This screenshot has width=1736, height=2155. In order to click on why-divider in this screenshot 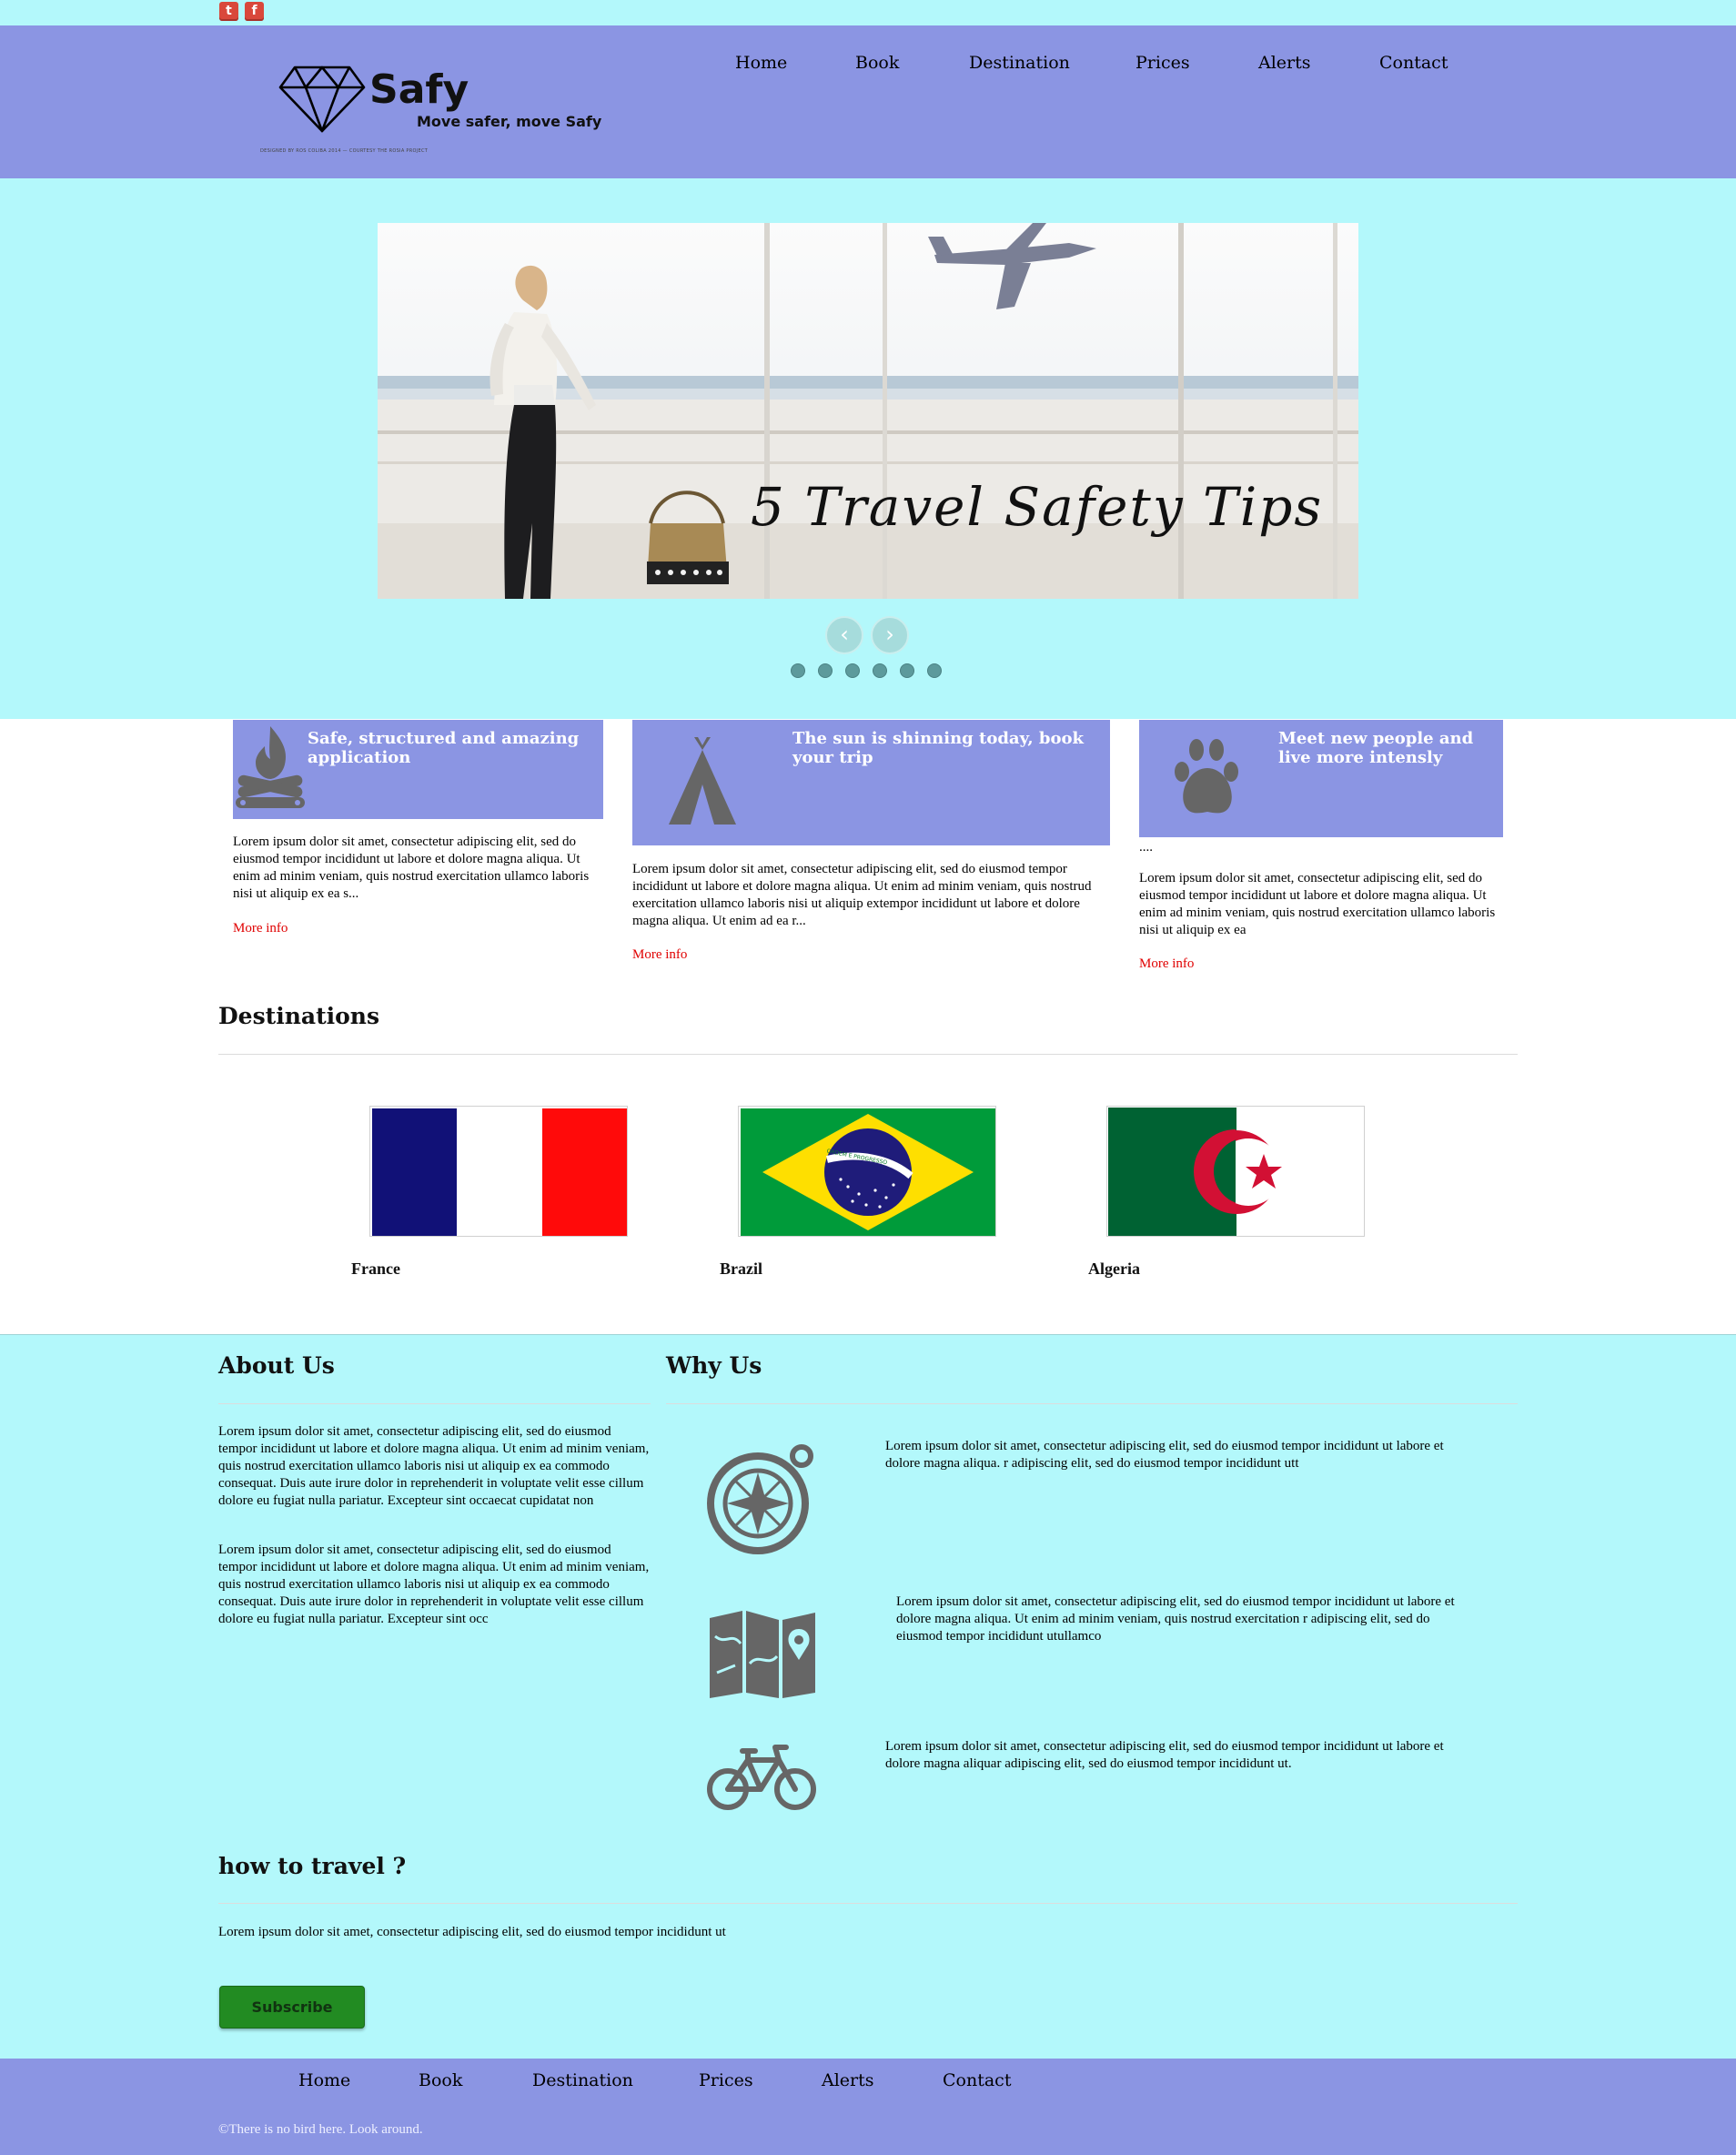, I will do `click(1092, 1403)`.